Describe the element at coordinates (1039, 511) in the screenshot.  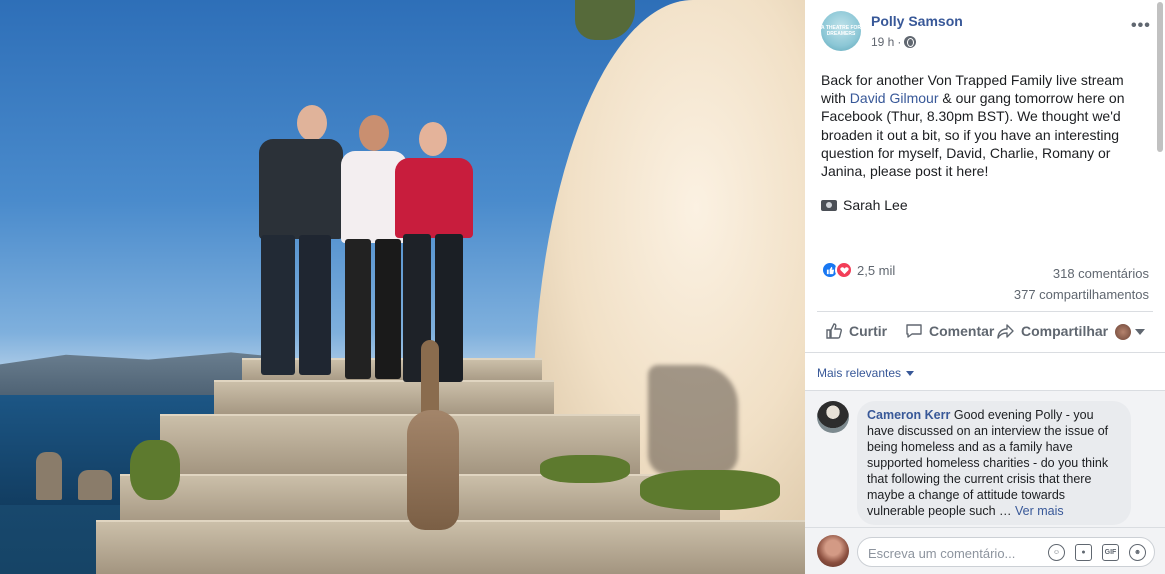
I see `see-more-link: Ver mais` at that location.